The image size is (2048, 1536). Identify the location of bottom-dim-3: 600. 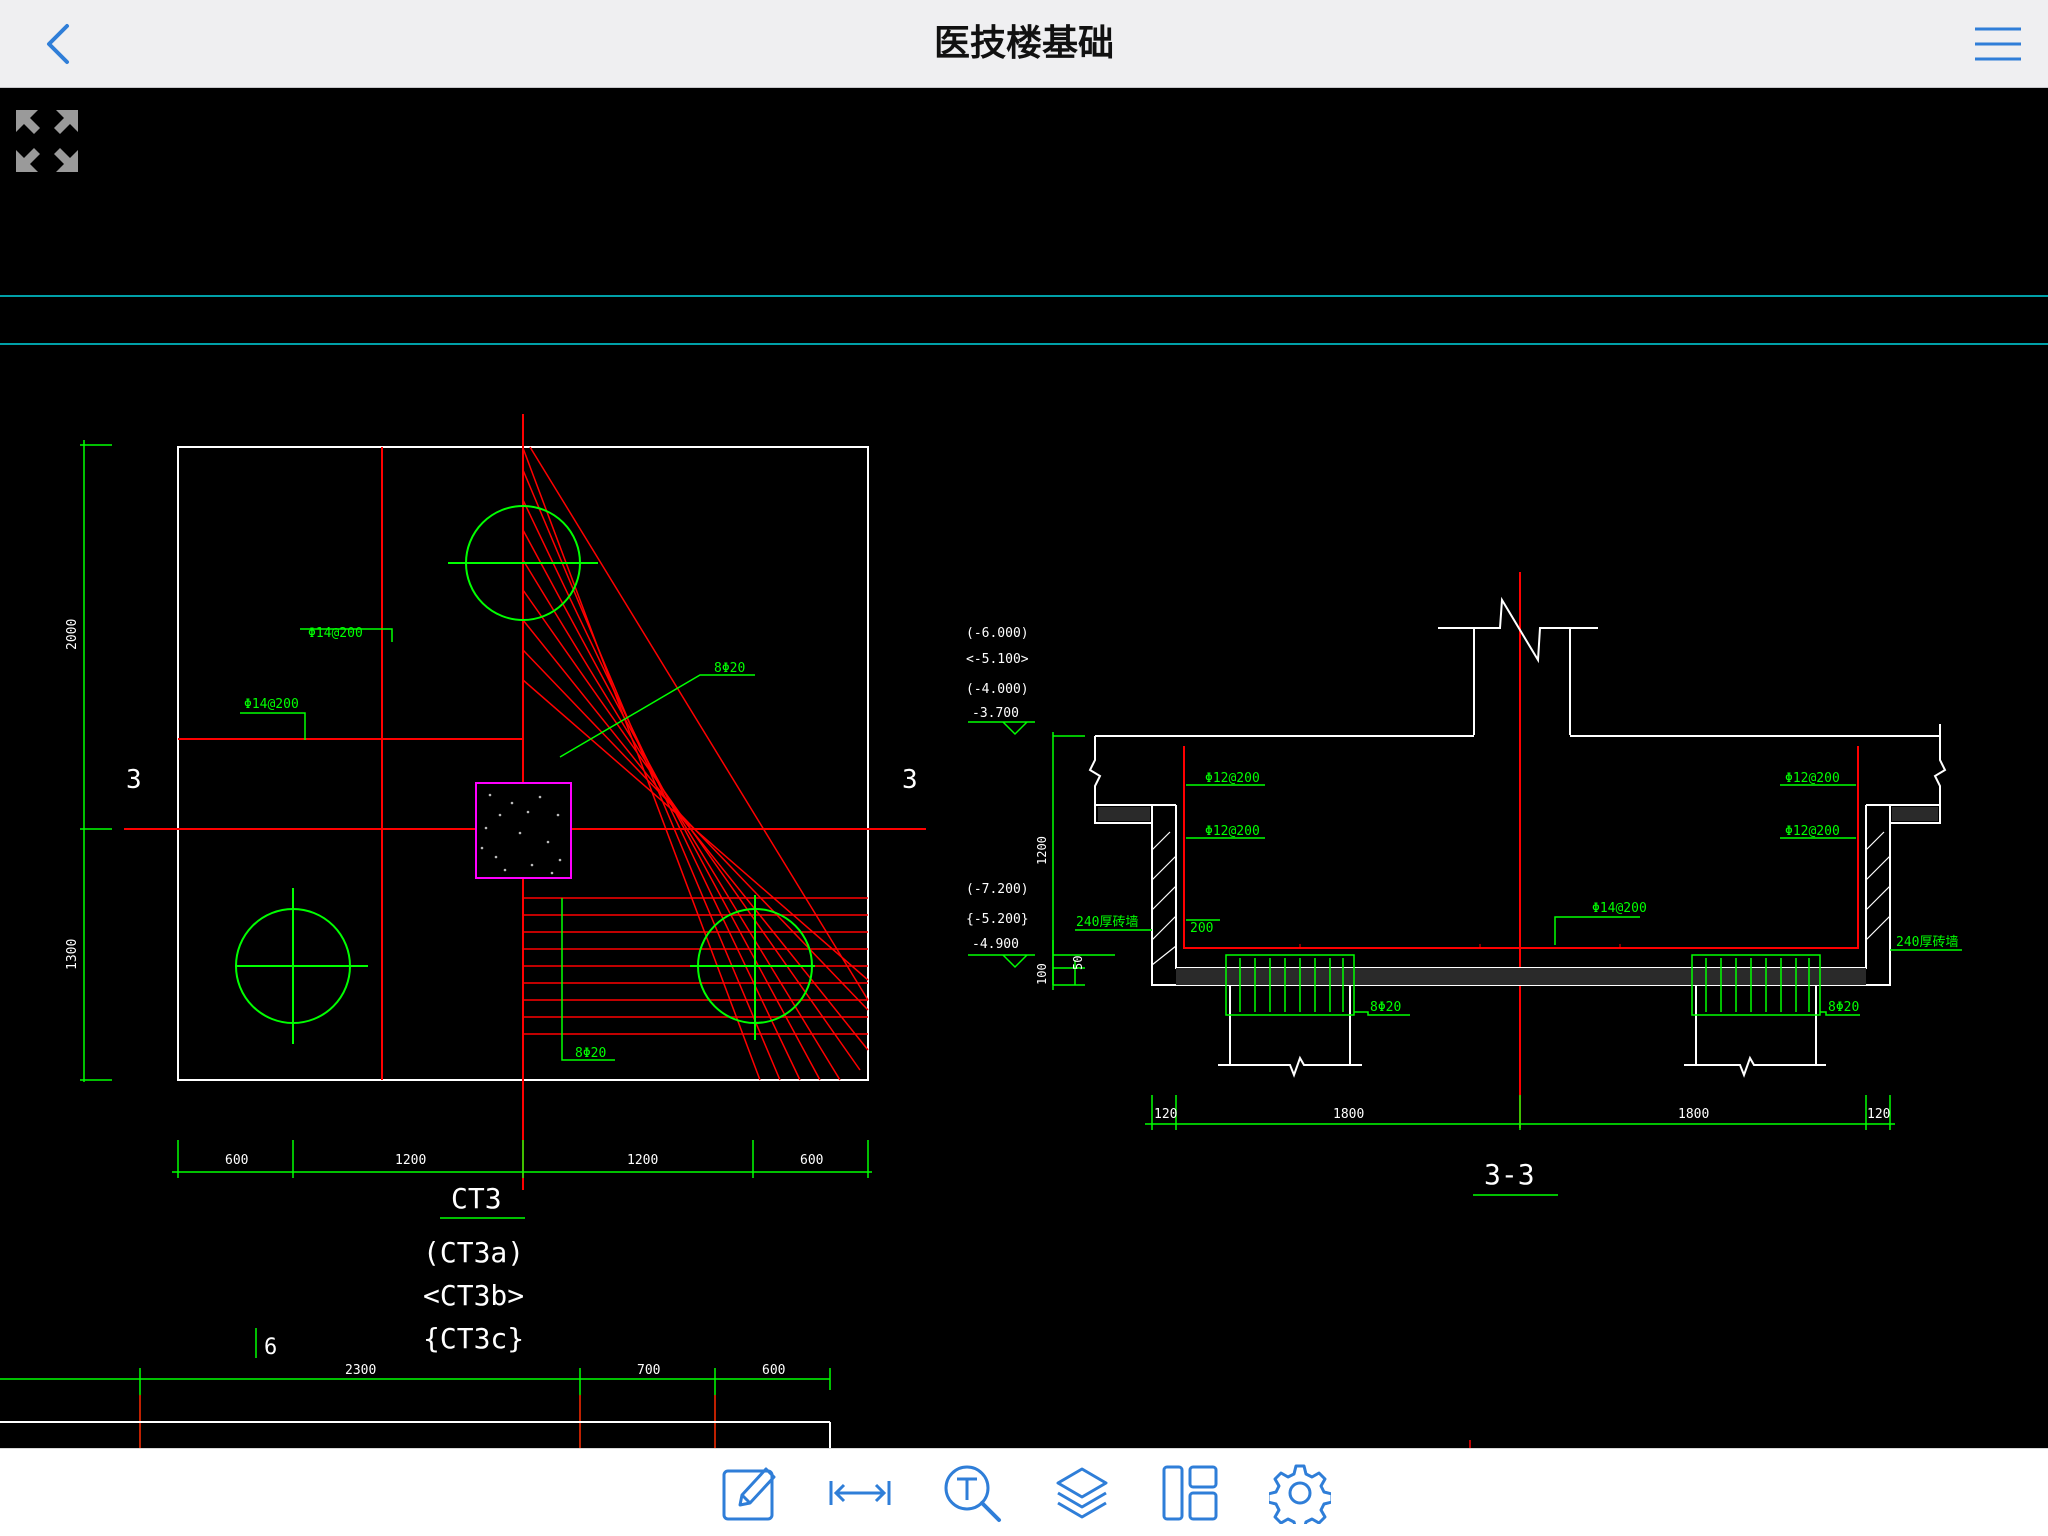
(773, 1370).